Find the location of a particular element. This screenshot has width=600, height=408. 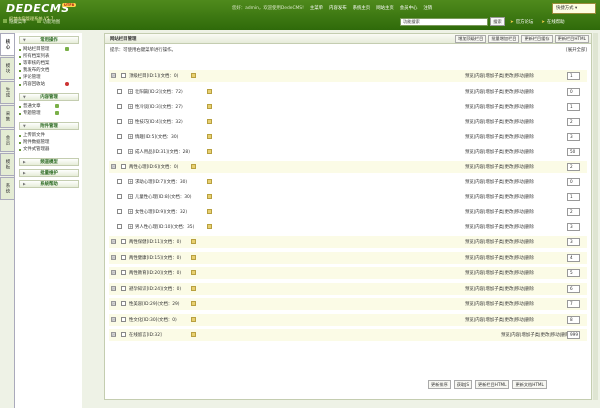

sort-order-input: 3 is located at coordinates (573, 242).